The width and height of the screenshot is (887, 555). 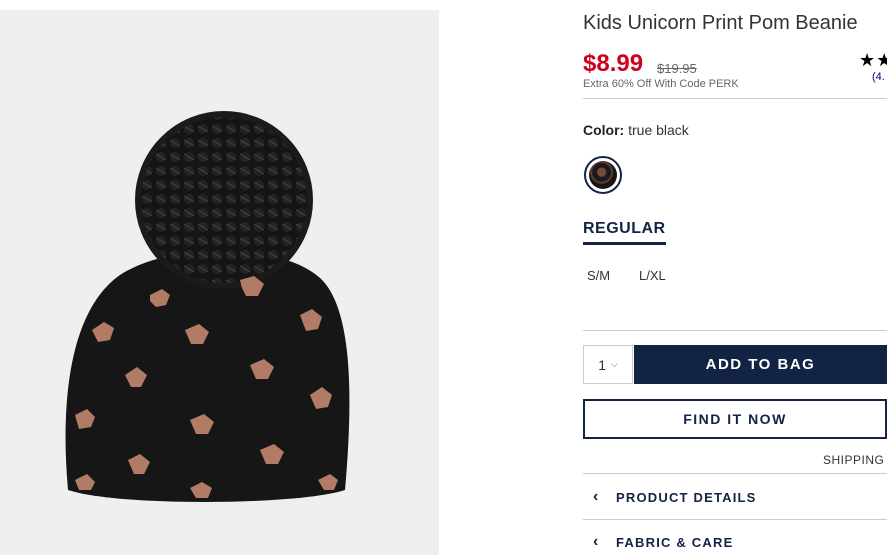 I want to click on sale-price: $8.99, so click(x=613, y=63).